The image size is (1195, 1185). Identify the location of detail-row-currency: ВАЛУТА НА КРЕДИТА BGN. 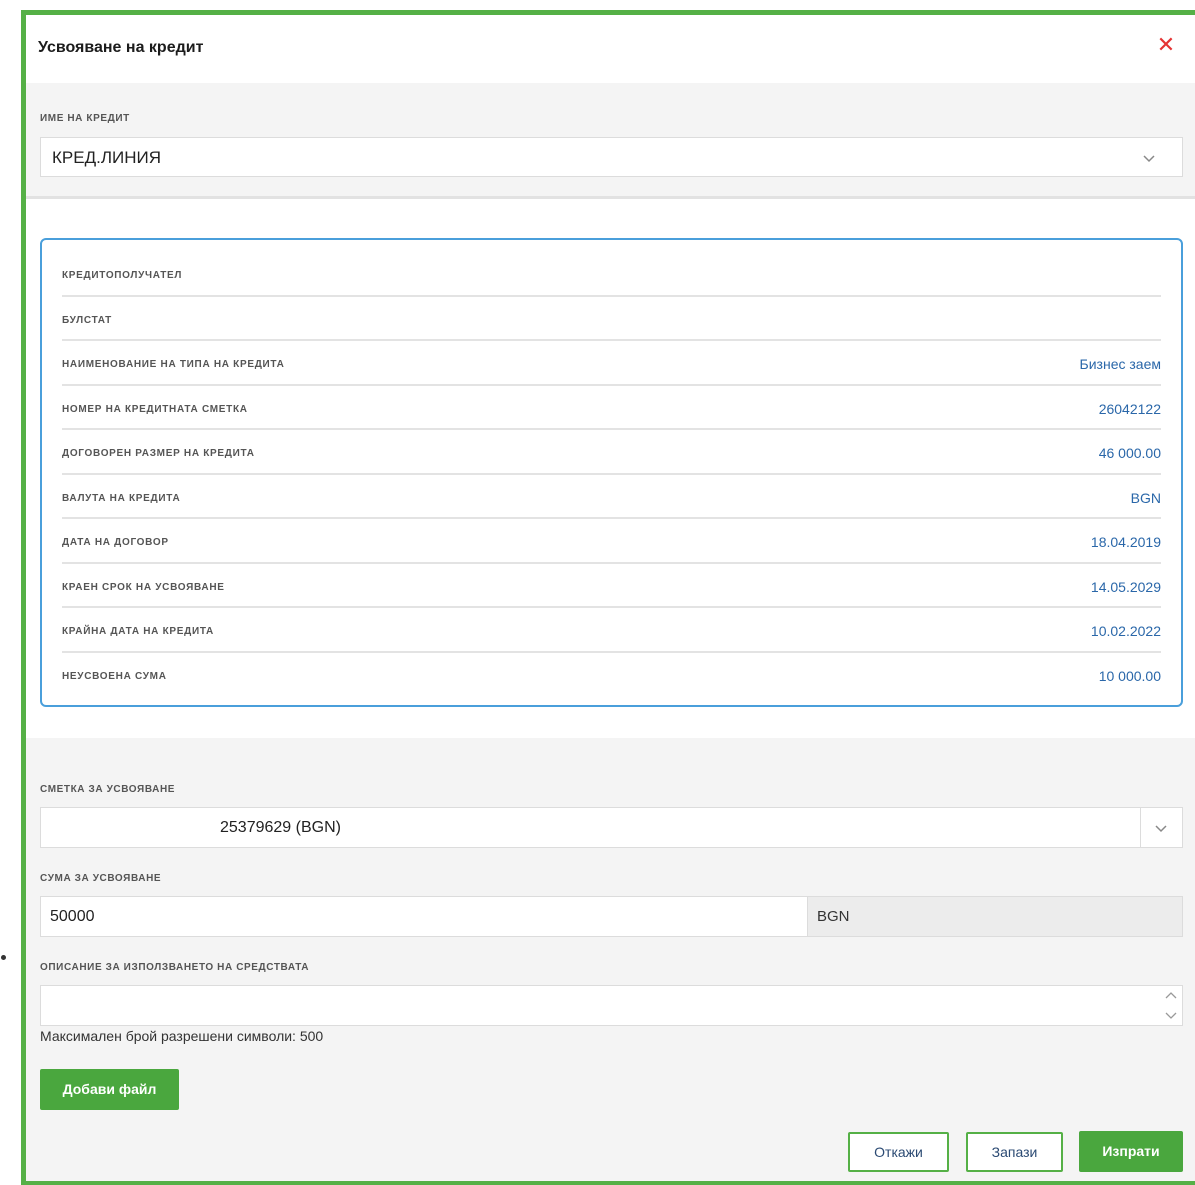
(611, 497).